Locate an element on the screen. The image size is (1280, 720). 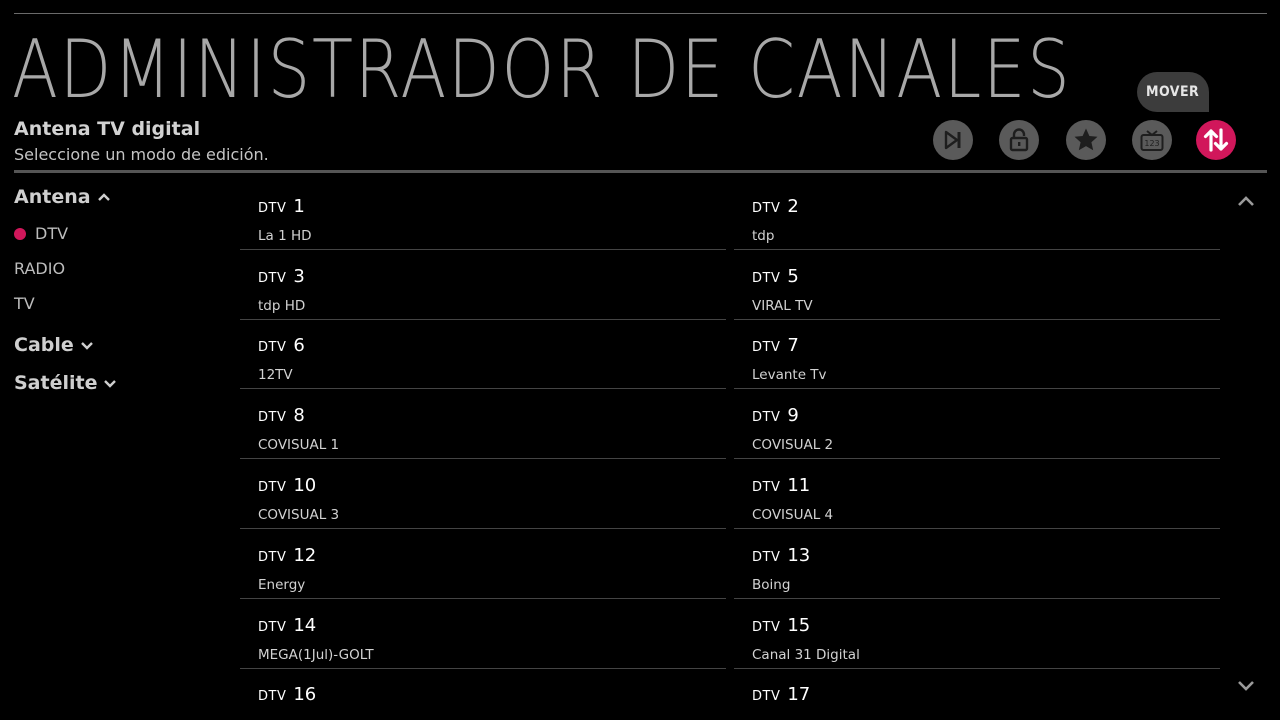
channel-name: tdp is located at coordinates (763, 236).